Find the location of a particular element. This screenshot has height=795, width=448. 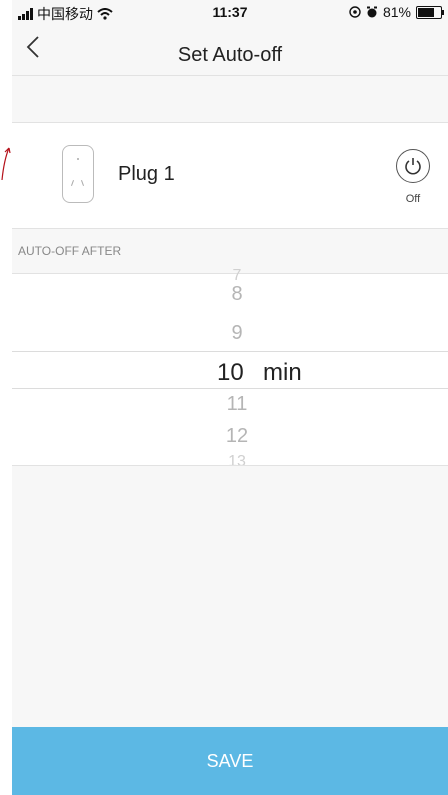

battery-percent: 81% is located at coordinates (396, 12).